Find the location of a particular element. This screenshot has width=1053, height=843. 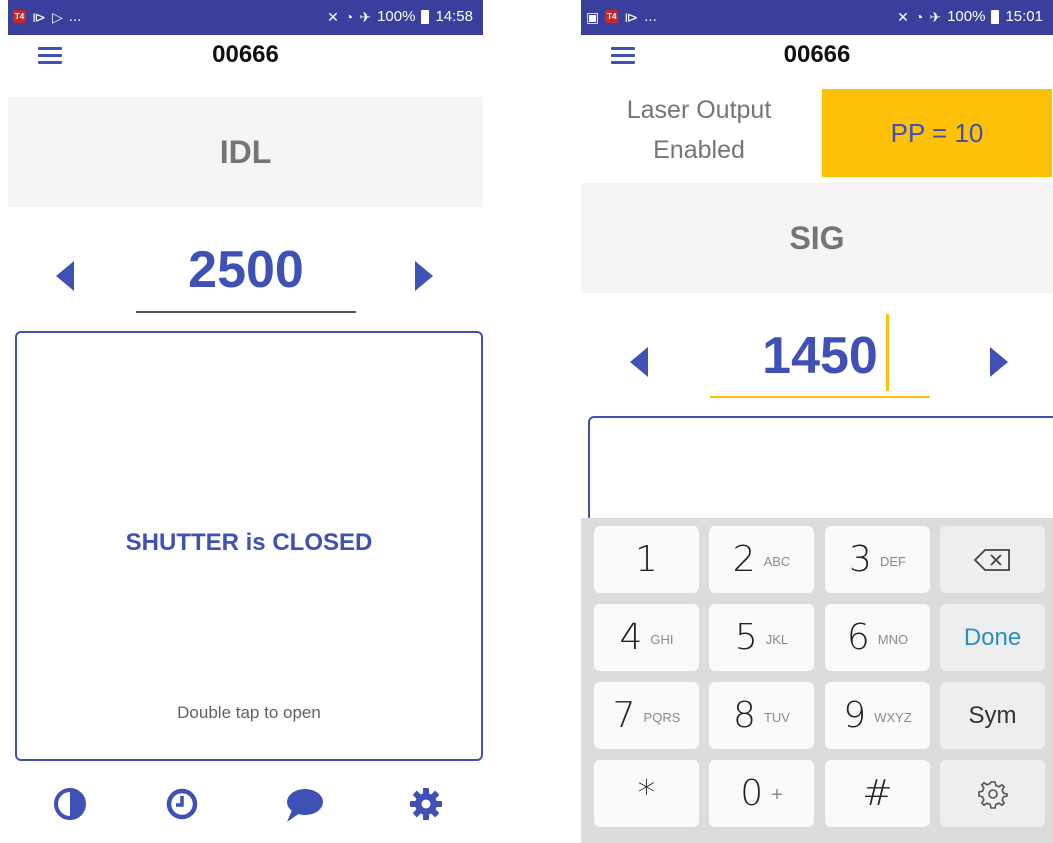

laser-status-line2: Enabled is located at coordinates (699, 150).